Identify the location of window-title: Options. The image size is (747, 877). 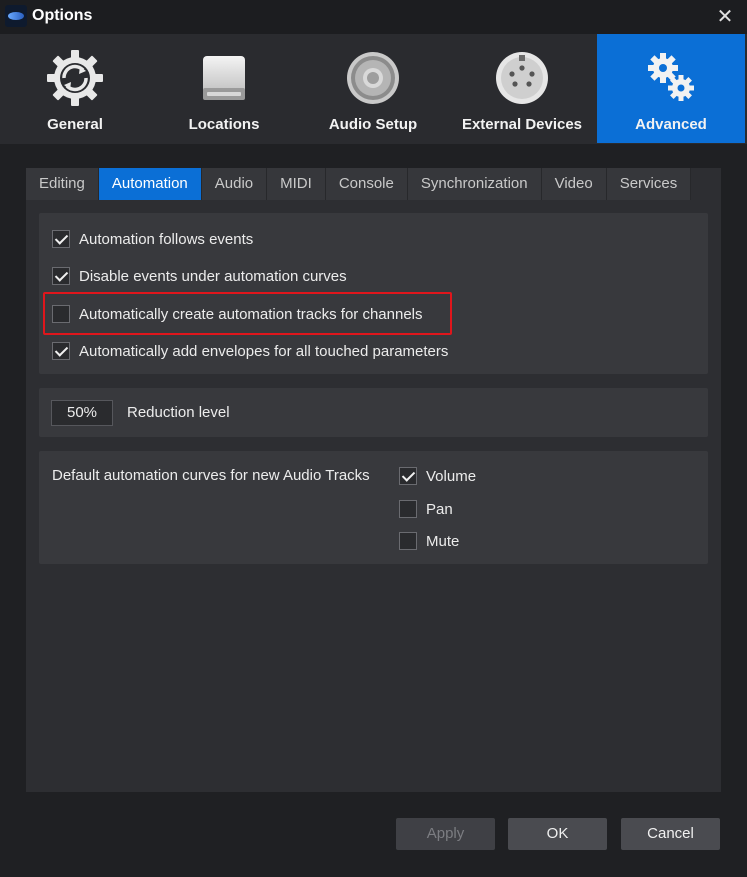
(62, 15).